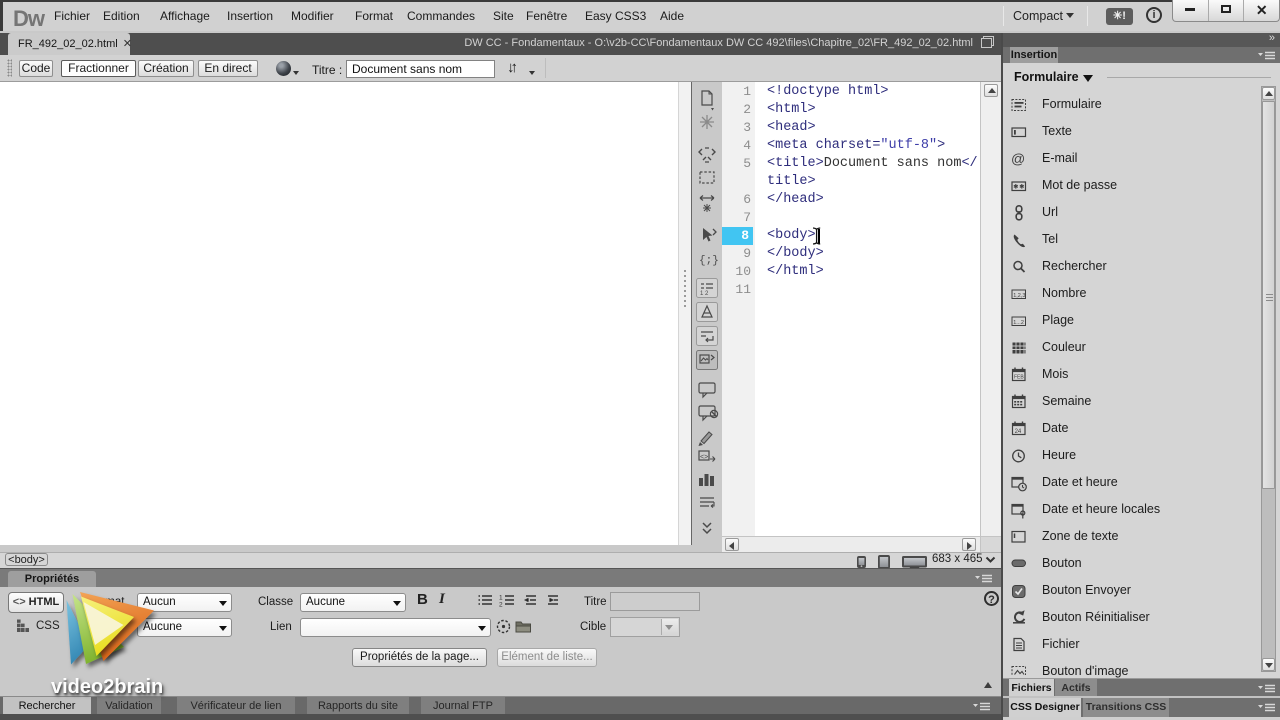 The height and width of the screenshot is (720, 1280). Describe the element at coordinates (1019, 378) in the screenshot. I see `svg-text: FEB` at that location.